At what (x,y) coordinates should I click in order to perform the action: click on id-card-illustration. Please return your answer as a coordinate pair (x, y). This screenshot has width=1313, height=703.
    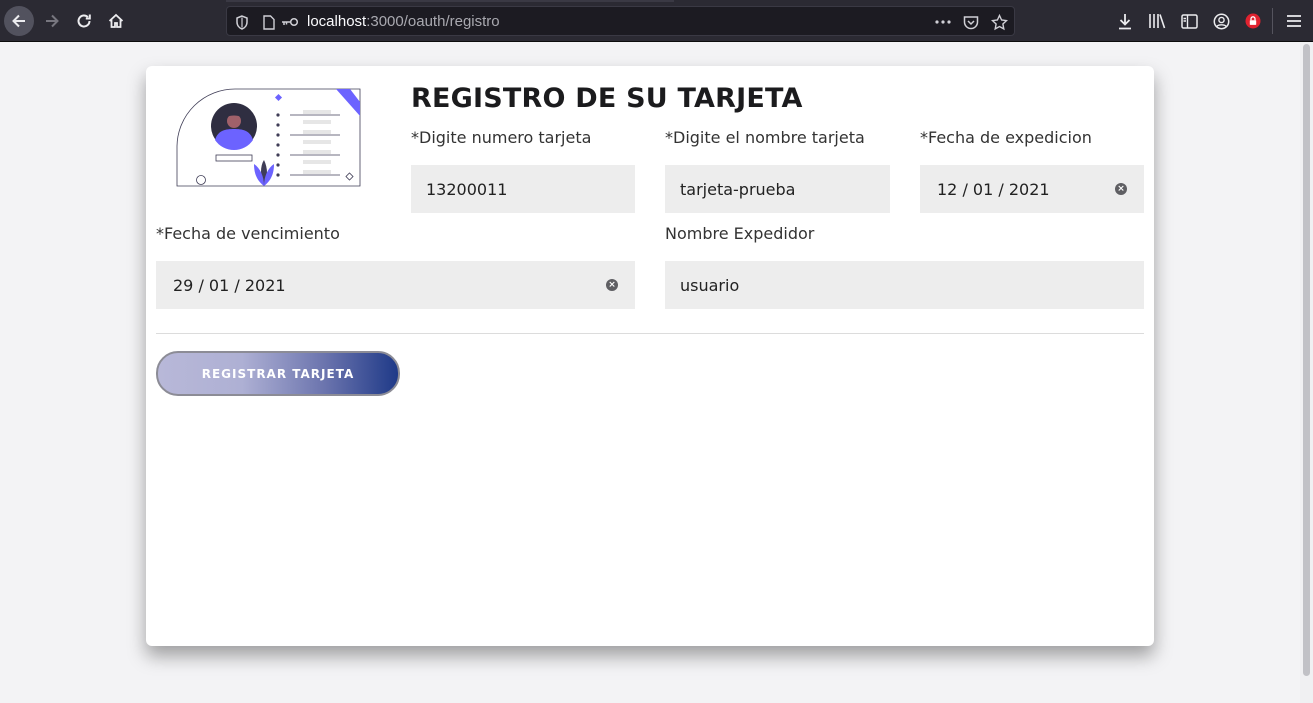
    Looking at the image, I should click on (268, 137).